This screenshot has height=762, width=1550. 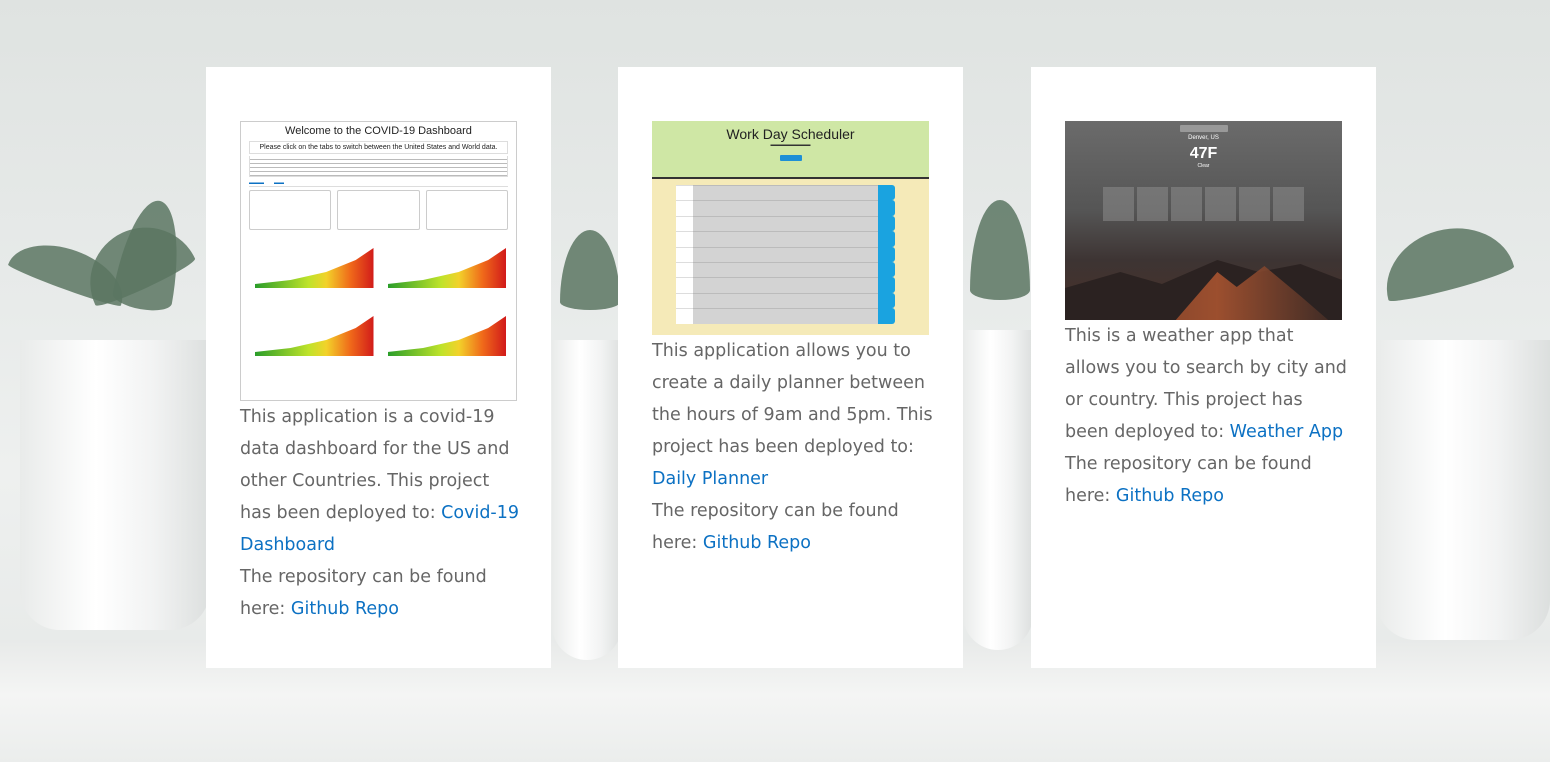 What do you see at coordinates (378, 183) in the screenshot?
I see `covid-thumb-tabs: ▬▬▬ ▬▬` at bounding box center [378, 183].